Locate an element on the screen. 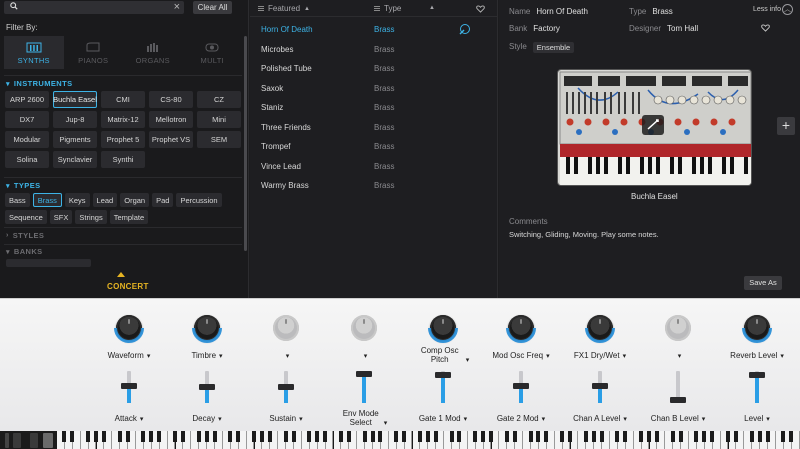 This screenshot has height=449, width=800. instrument-filter-chip: Mini is located at coordinates (219, 119).